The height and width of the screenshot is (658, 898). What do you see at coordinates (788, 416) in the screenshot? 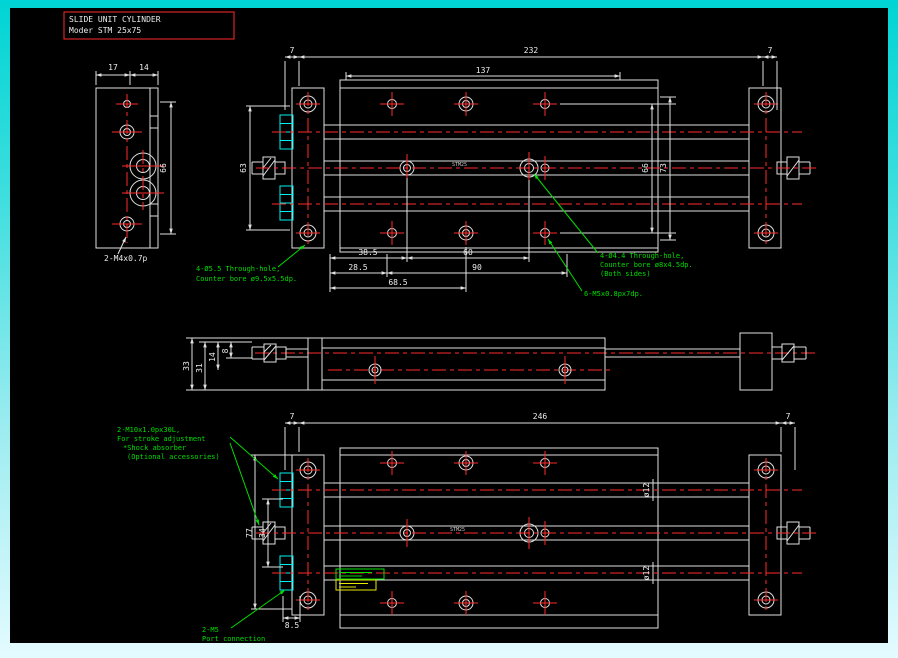
I see `dim-7-right-2: 7` at bounding box center [788, 416].